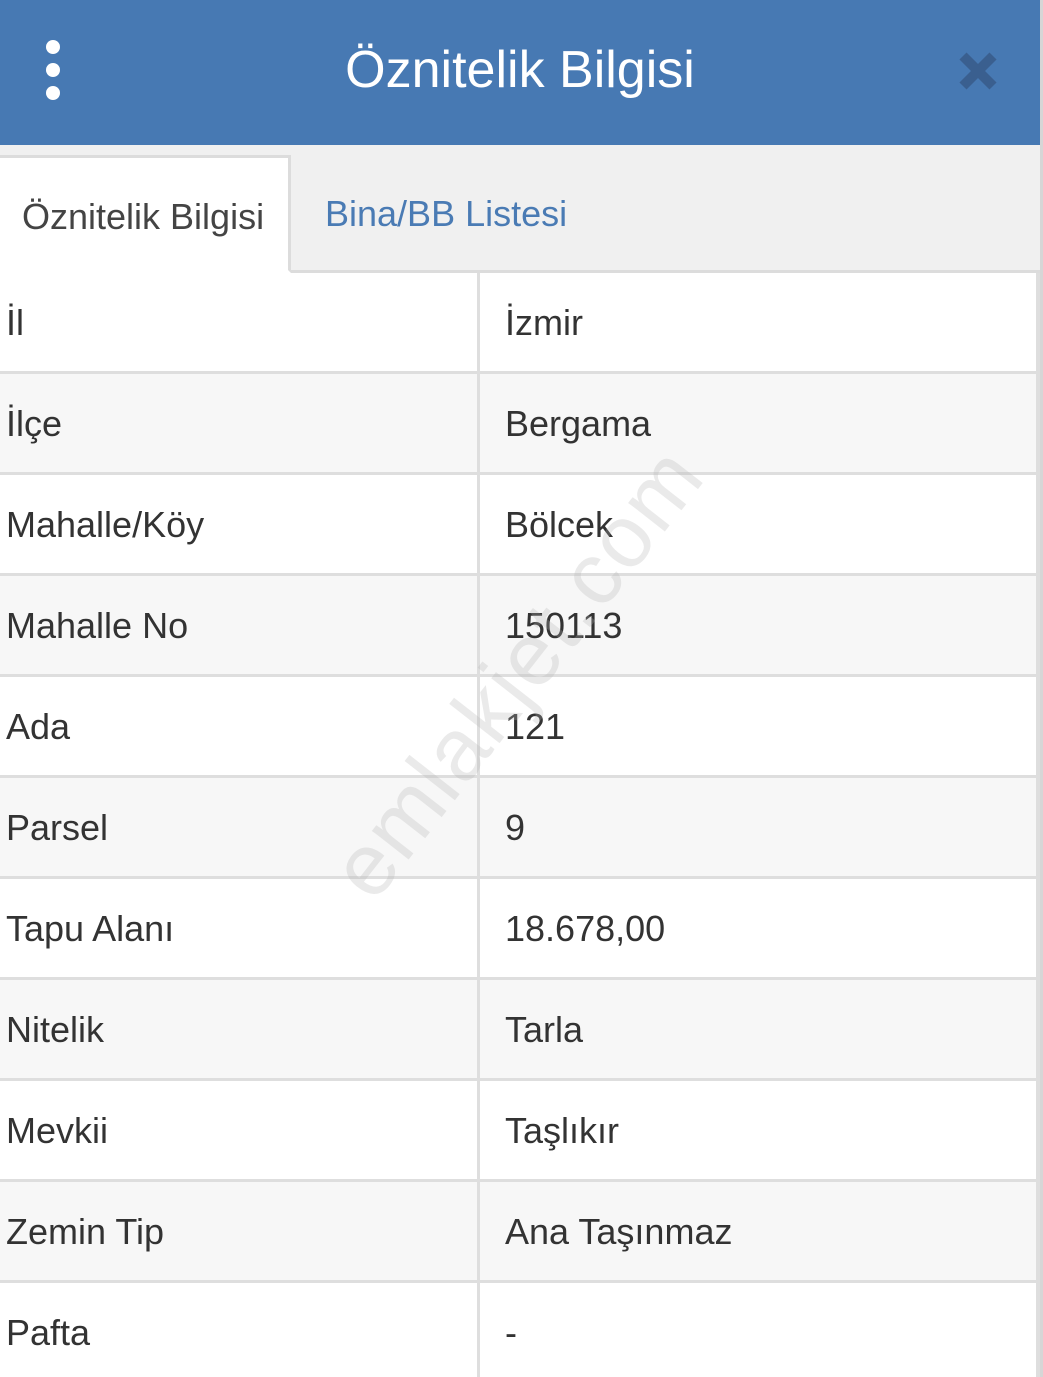 Image resolution: width=1043 pixels, height=1377 pixels. Describe the element at coordinates (511, 1332) in the screenshot. I see `row-value: -` at that location.